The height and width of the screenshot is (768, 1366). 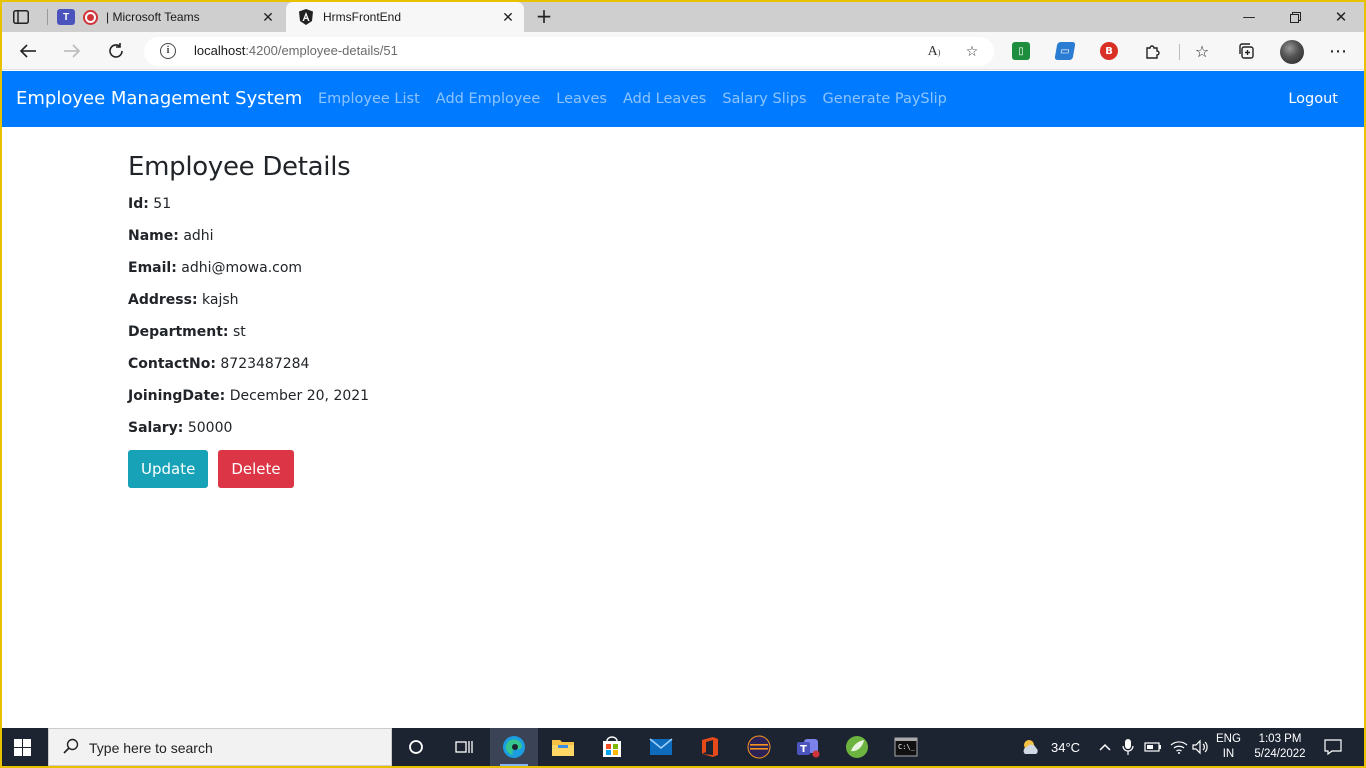 I want to click on mail-icon, so click(x=661, y=747).